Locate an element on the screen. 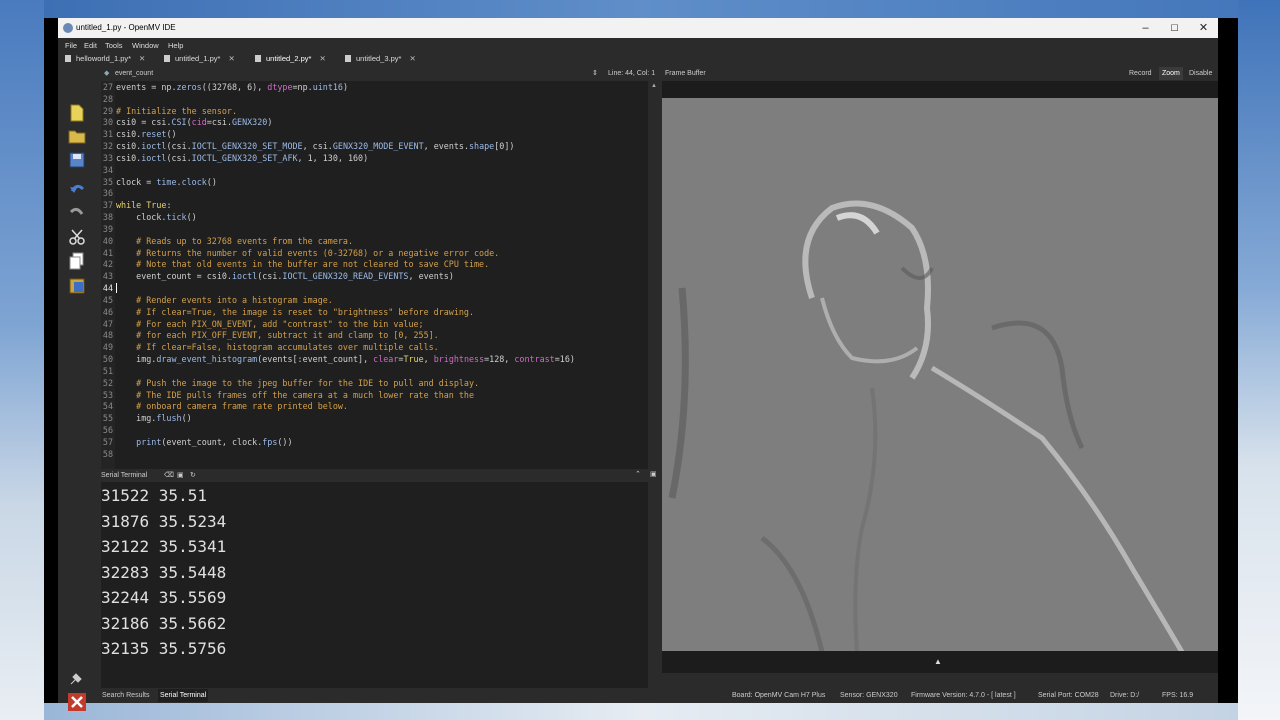 Image resolution: width=1280 pixels, height=720 pixels. menu-help: Help is located at coordinates (175, 45).